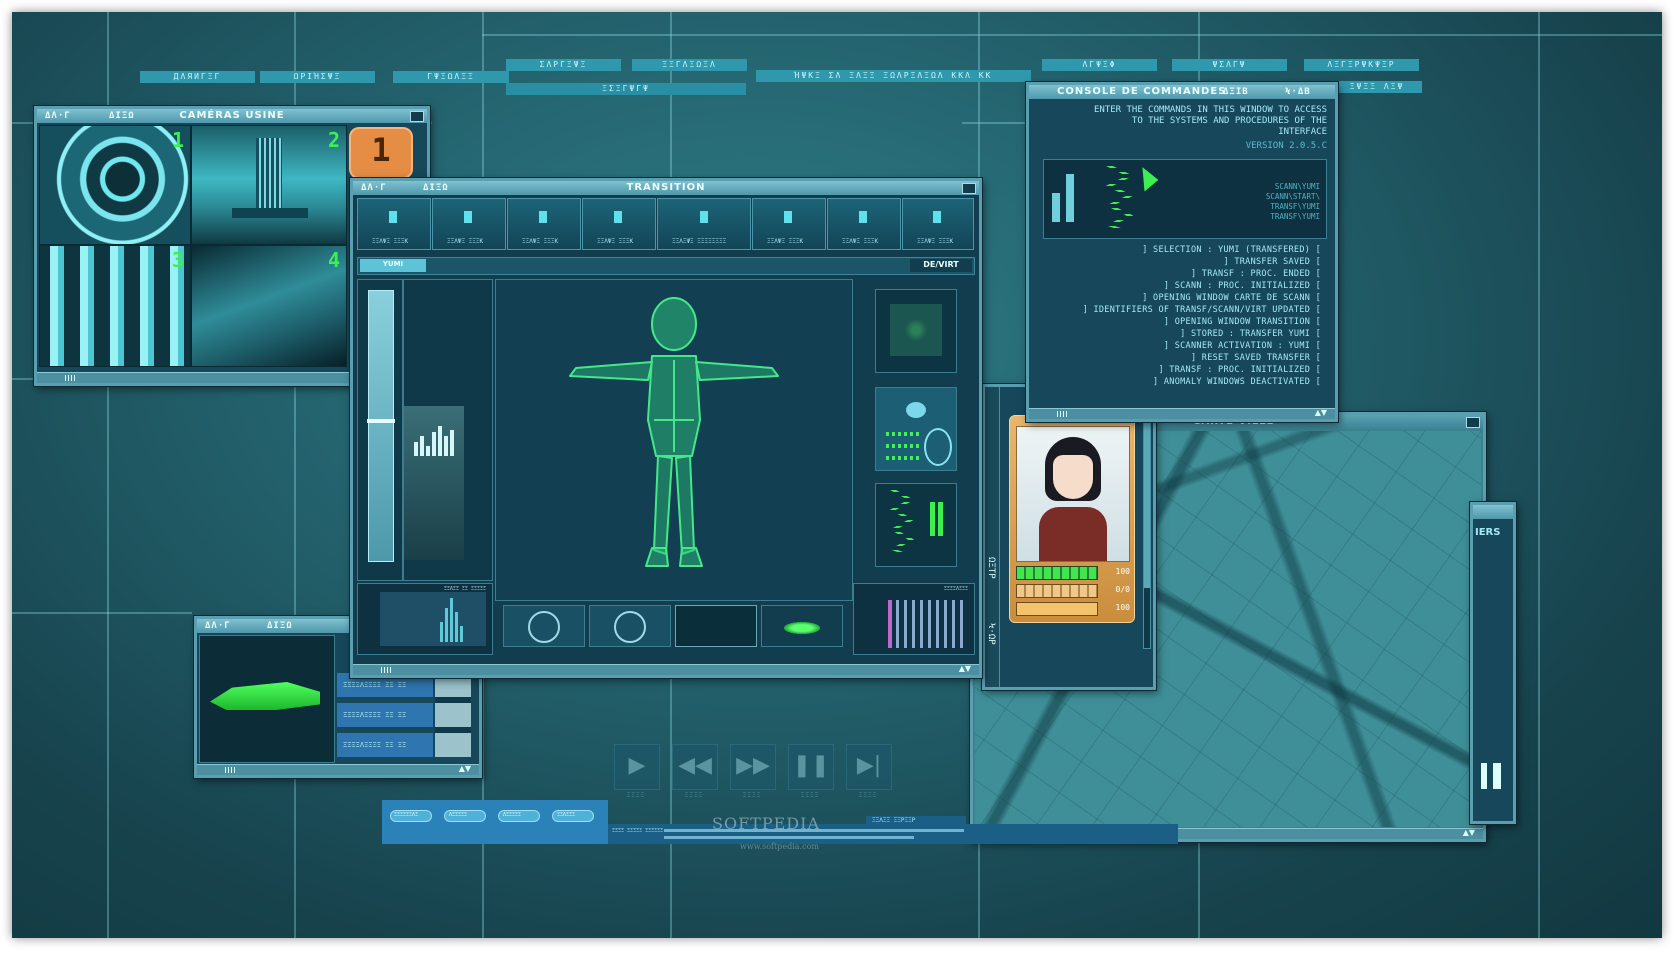 The image size is (1678, 958). Describe the element at coordinates (902, 523) in the screenshot. I see `dna-helix-icon` at that location.